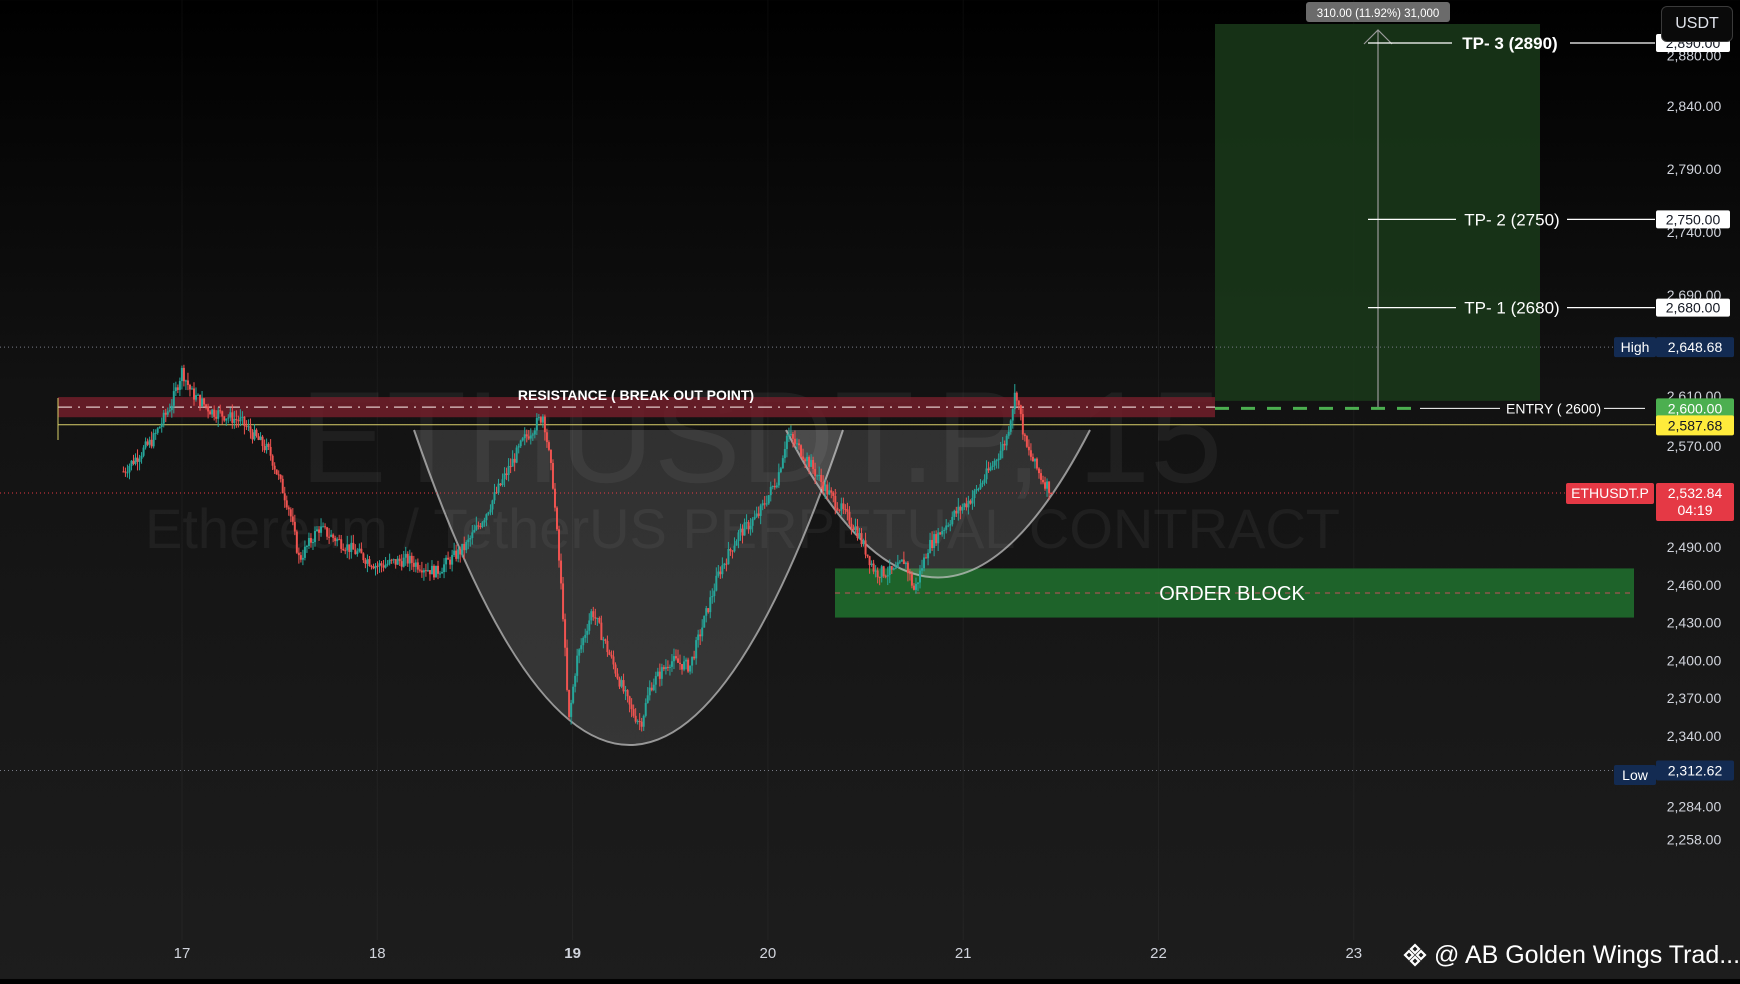 The image size is (1740, 984). What do you see at coordinates (1693, 219) in the screenshot?
I see `tp2-price-badge: 2,750.00` at bounding box center [1693, 219].